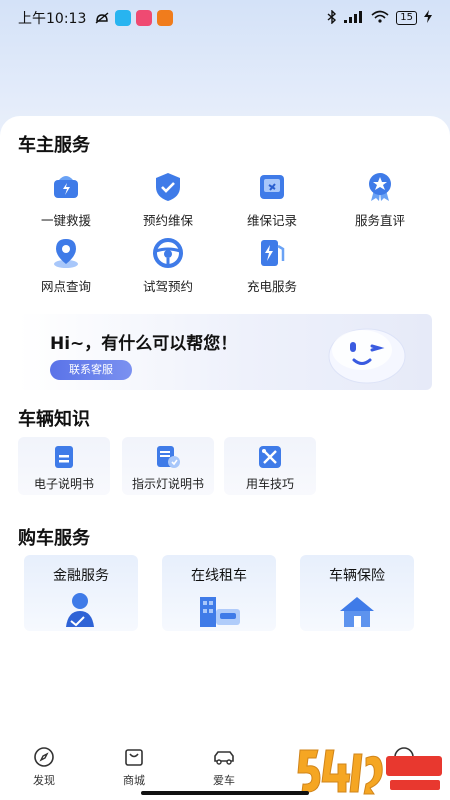  I want to click on finance-icon, so click(80, 610).